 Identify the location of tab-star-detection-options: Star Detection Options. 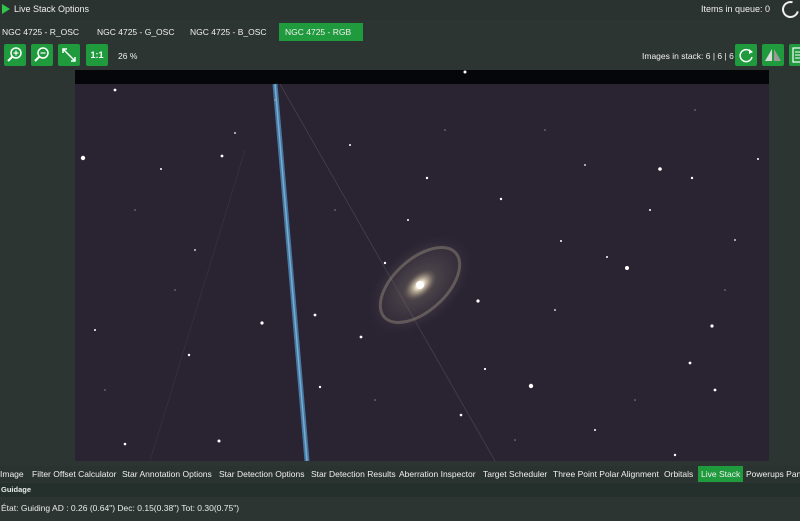
(262, 474).